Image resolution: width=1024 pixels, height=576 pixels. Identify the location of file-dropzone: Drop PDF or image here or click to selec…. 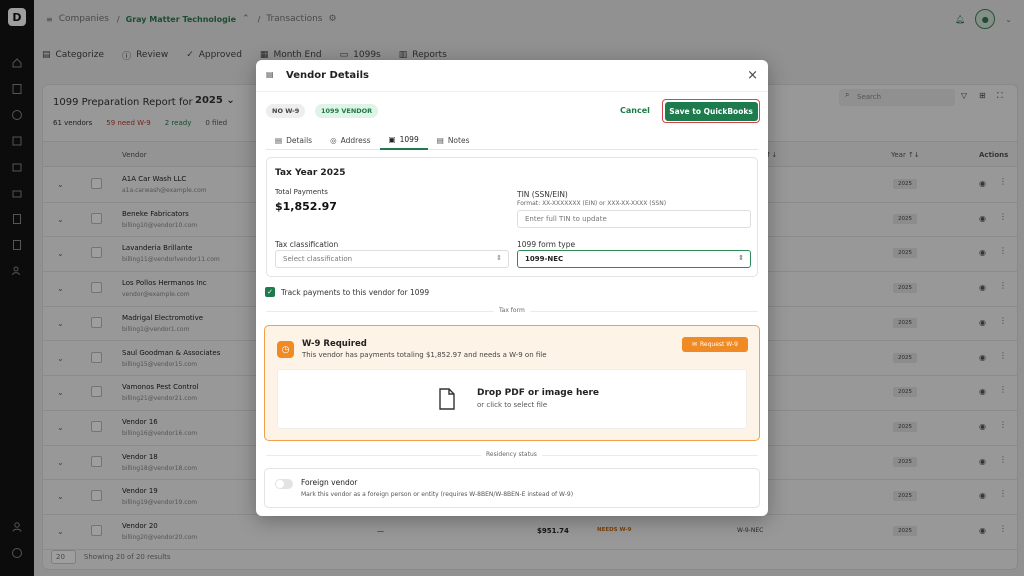
(512, 399).